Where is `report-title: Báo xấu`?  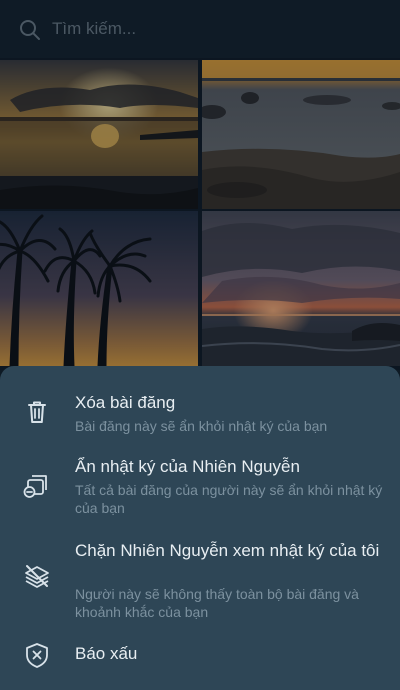 report-title: Báo xấu is located at coordinates (106, 653).